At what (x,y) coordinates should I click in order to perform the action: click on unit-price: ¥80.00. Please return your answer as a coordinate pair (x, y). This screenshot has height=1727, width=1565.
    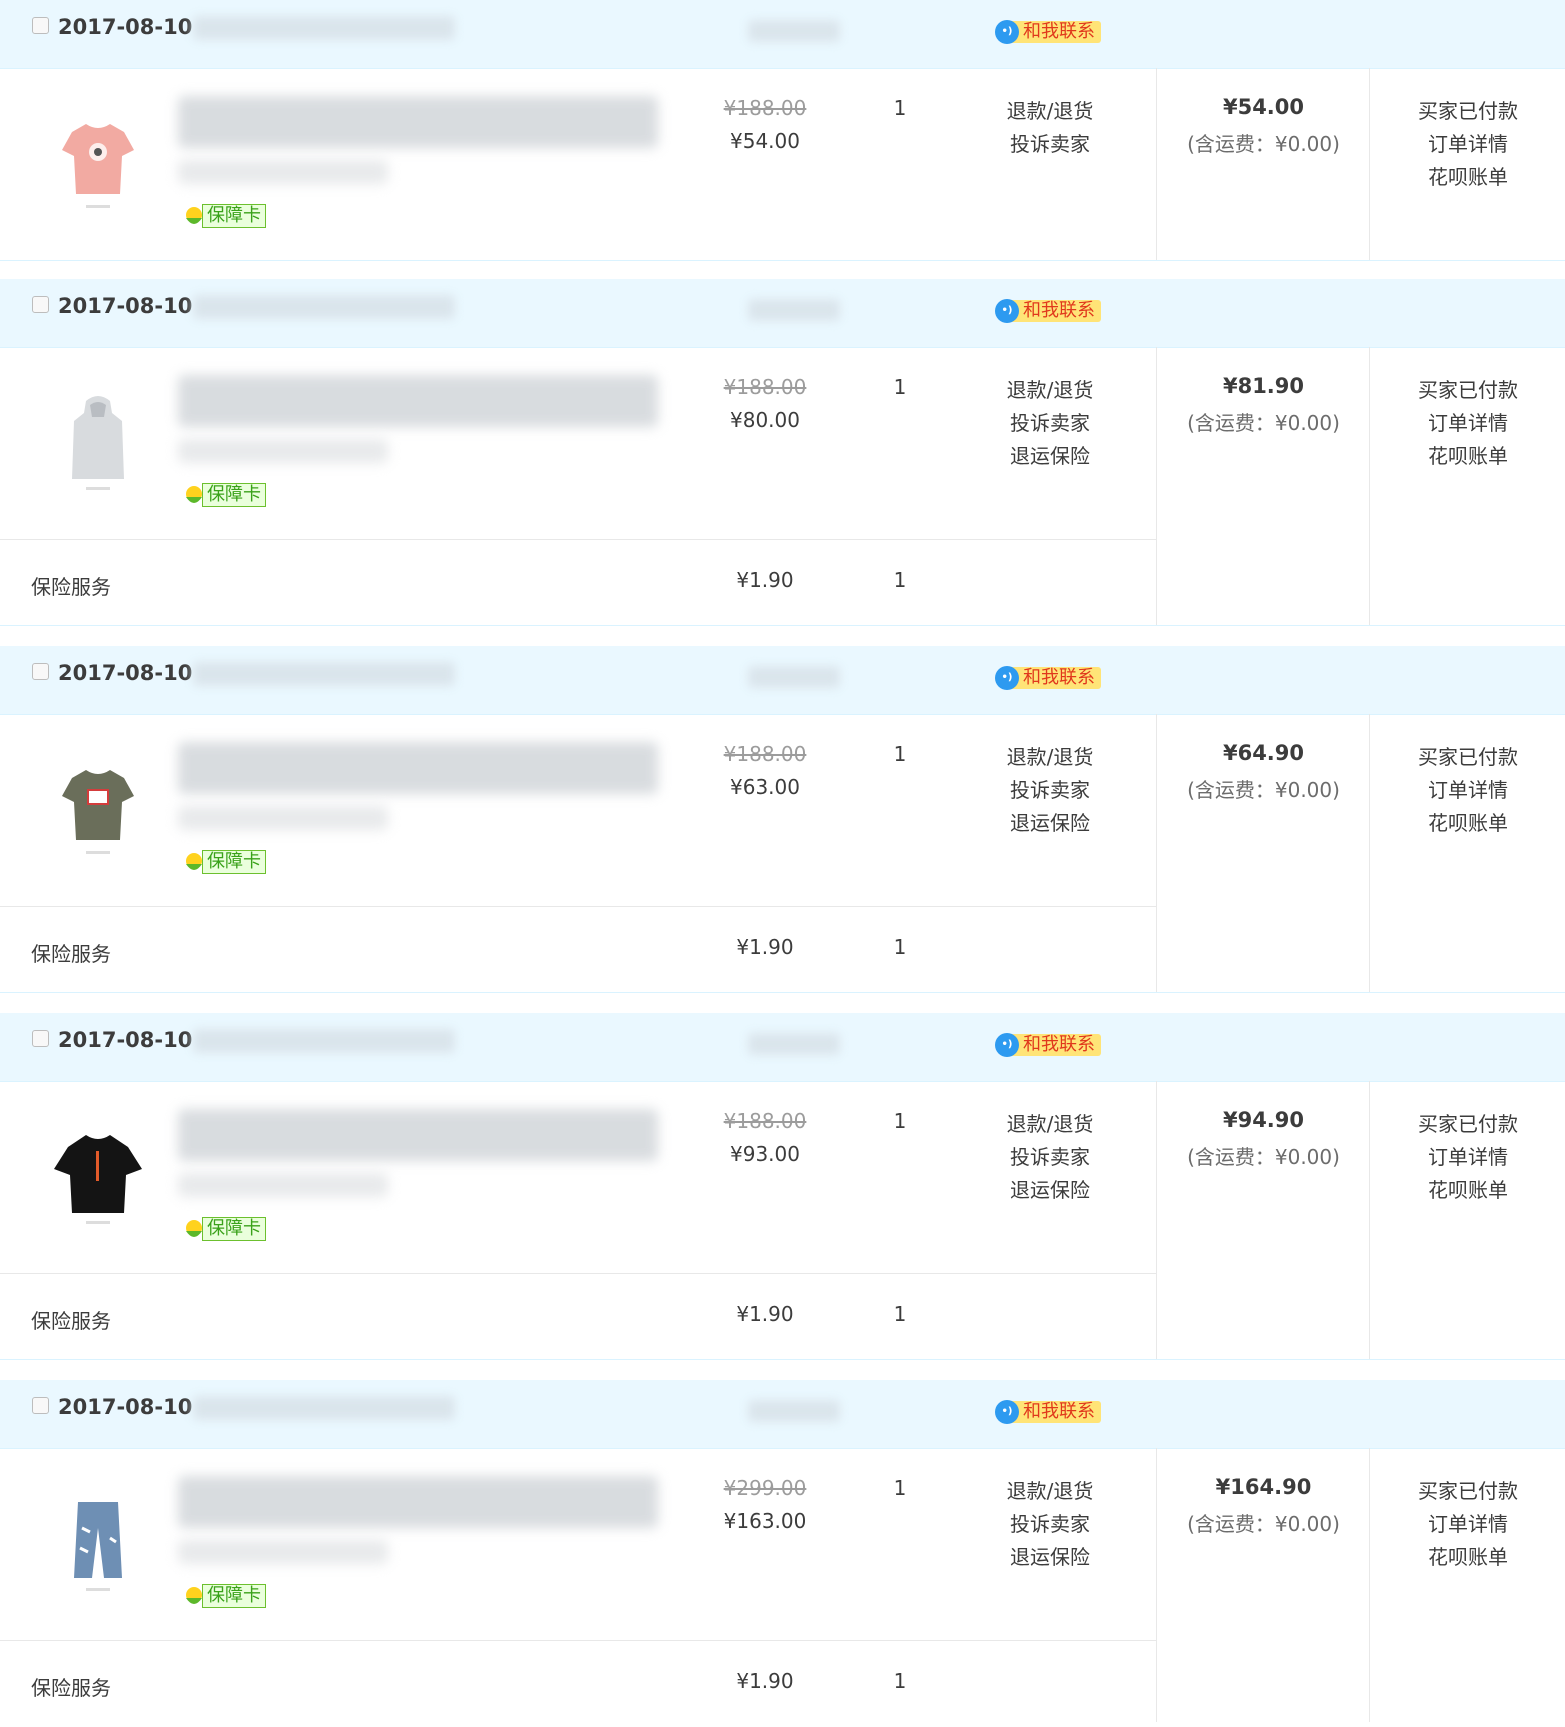
    Looking at the image, I should click on (765, 420).